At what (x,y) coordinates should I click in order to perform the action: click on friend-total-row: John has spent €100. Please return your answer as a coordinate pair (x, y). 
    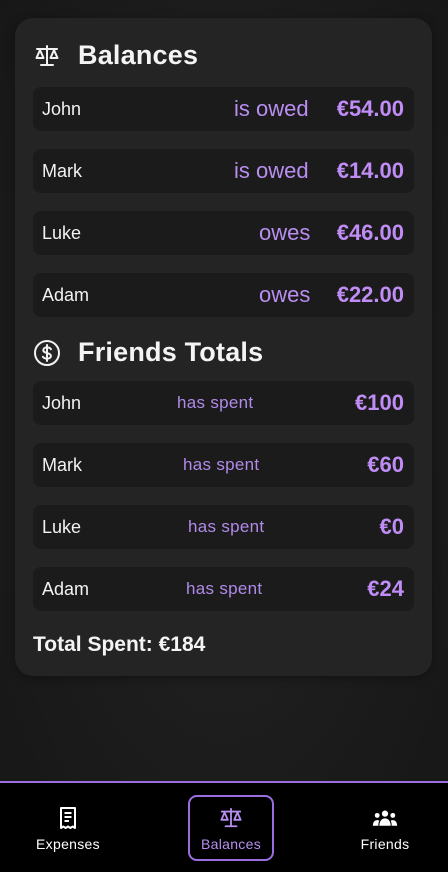
    Looking at the image, I should click on (223, 403).